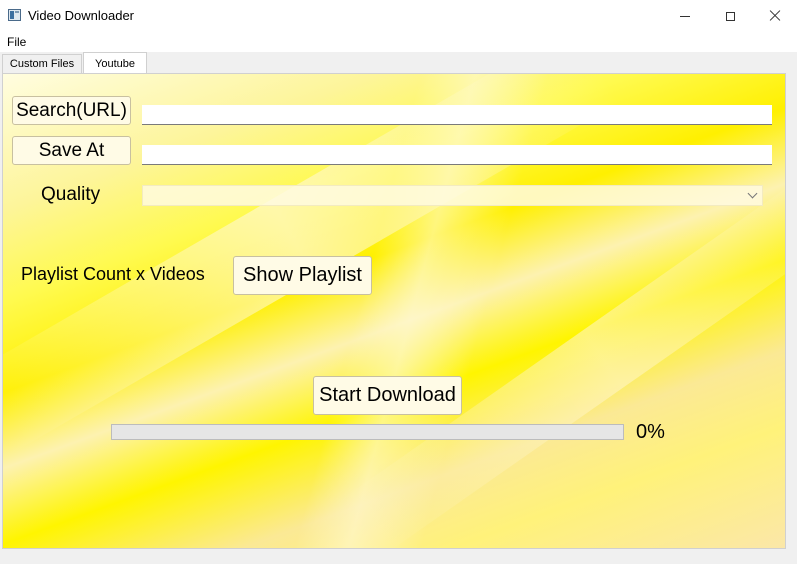  I want to click on playlist-count-label: Playlist Count x Videos, so click(113, 274).